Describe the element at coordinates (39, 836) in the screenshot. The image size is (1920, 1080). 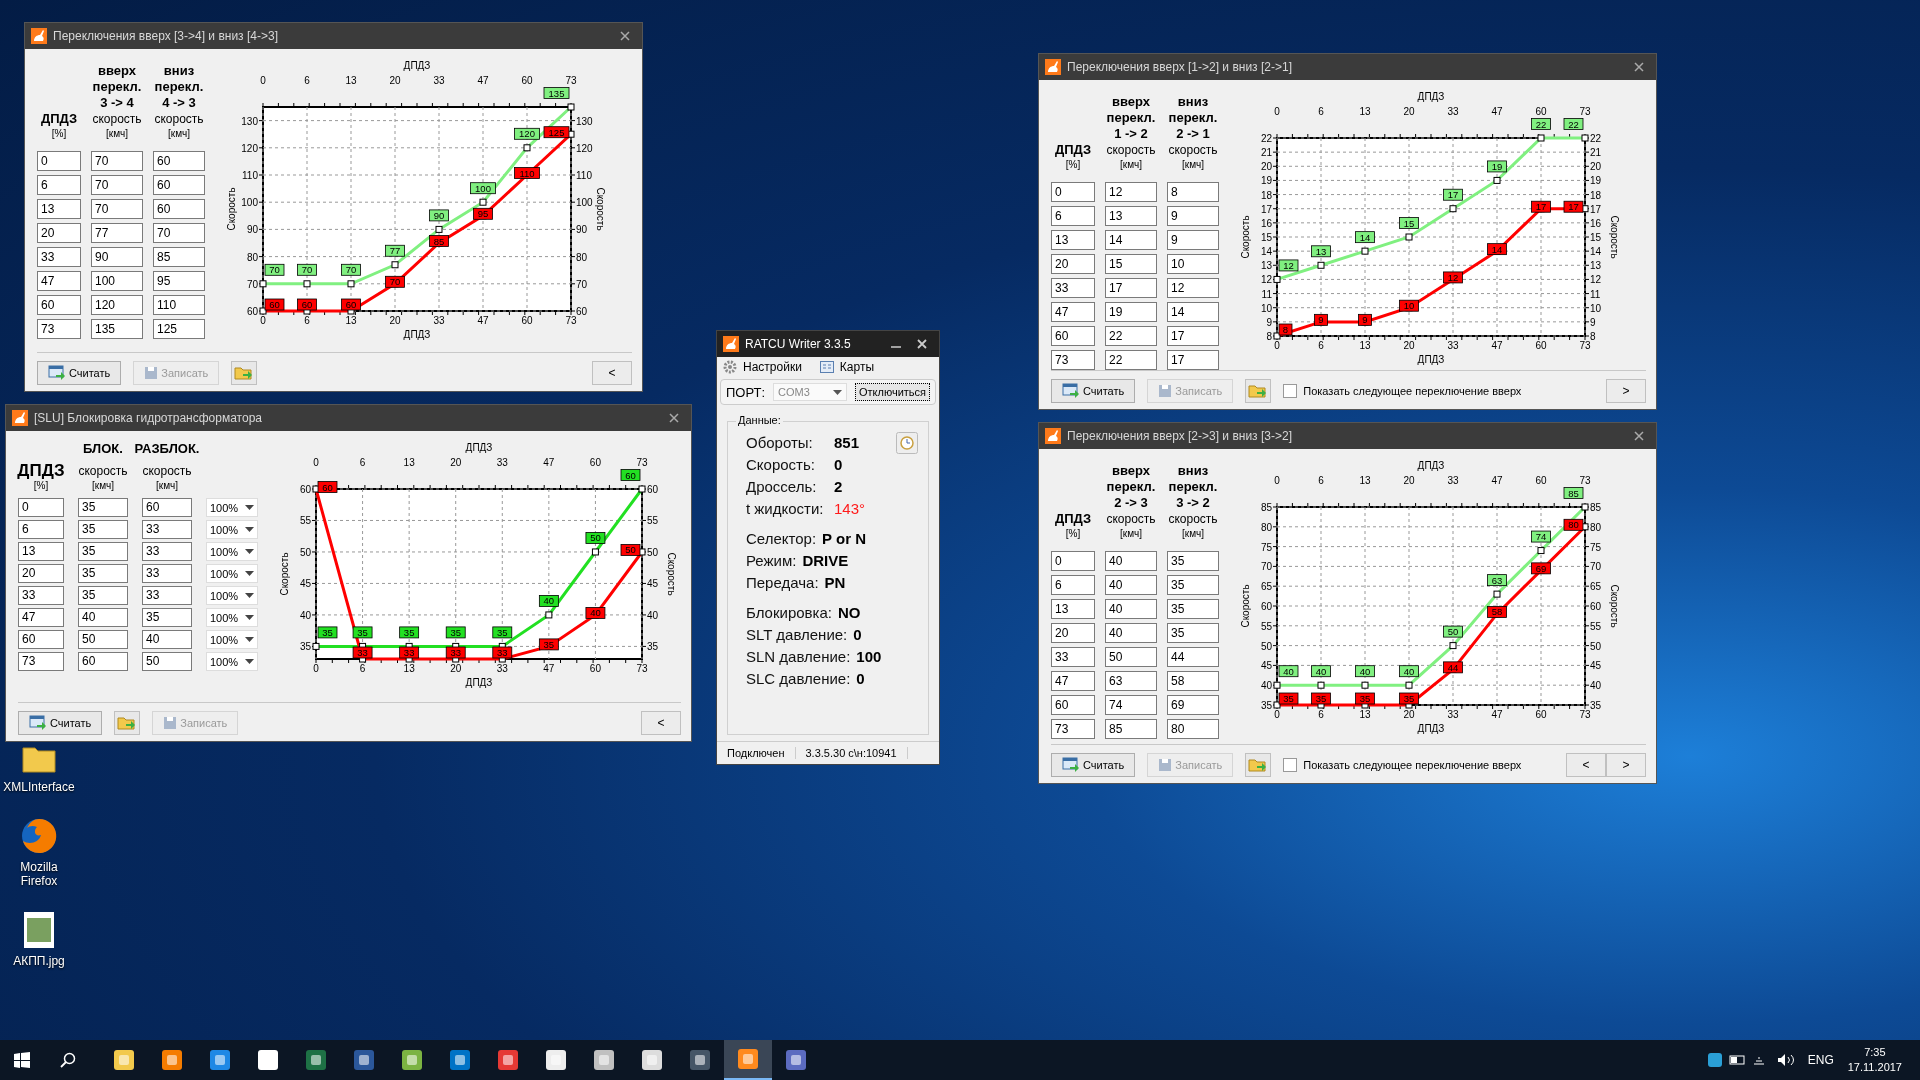
I see `globe-icon` at that location.